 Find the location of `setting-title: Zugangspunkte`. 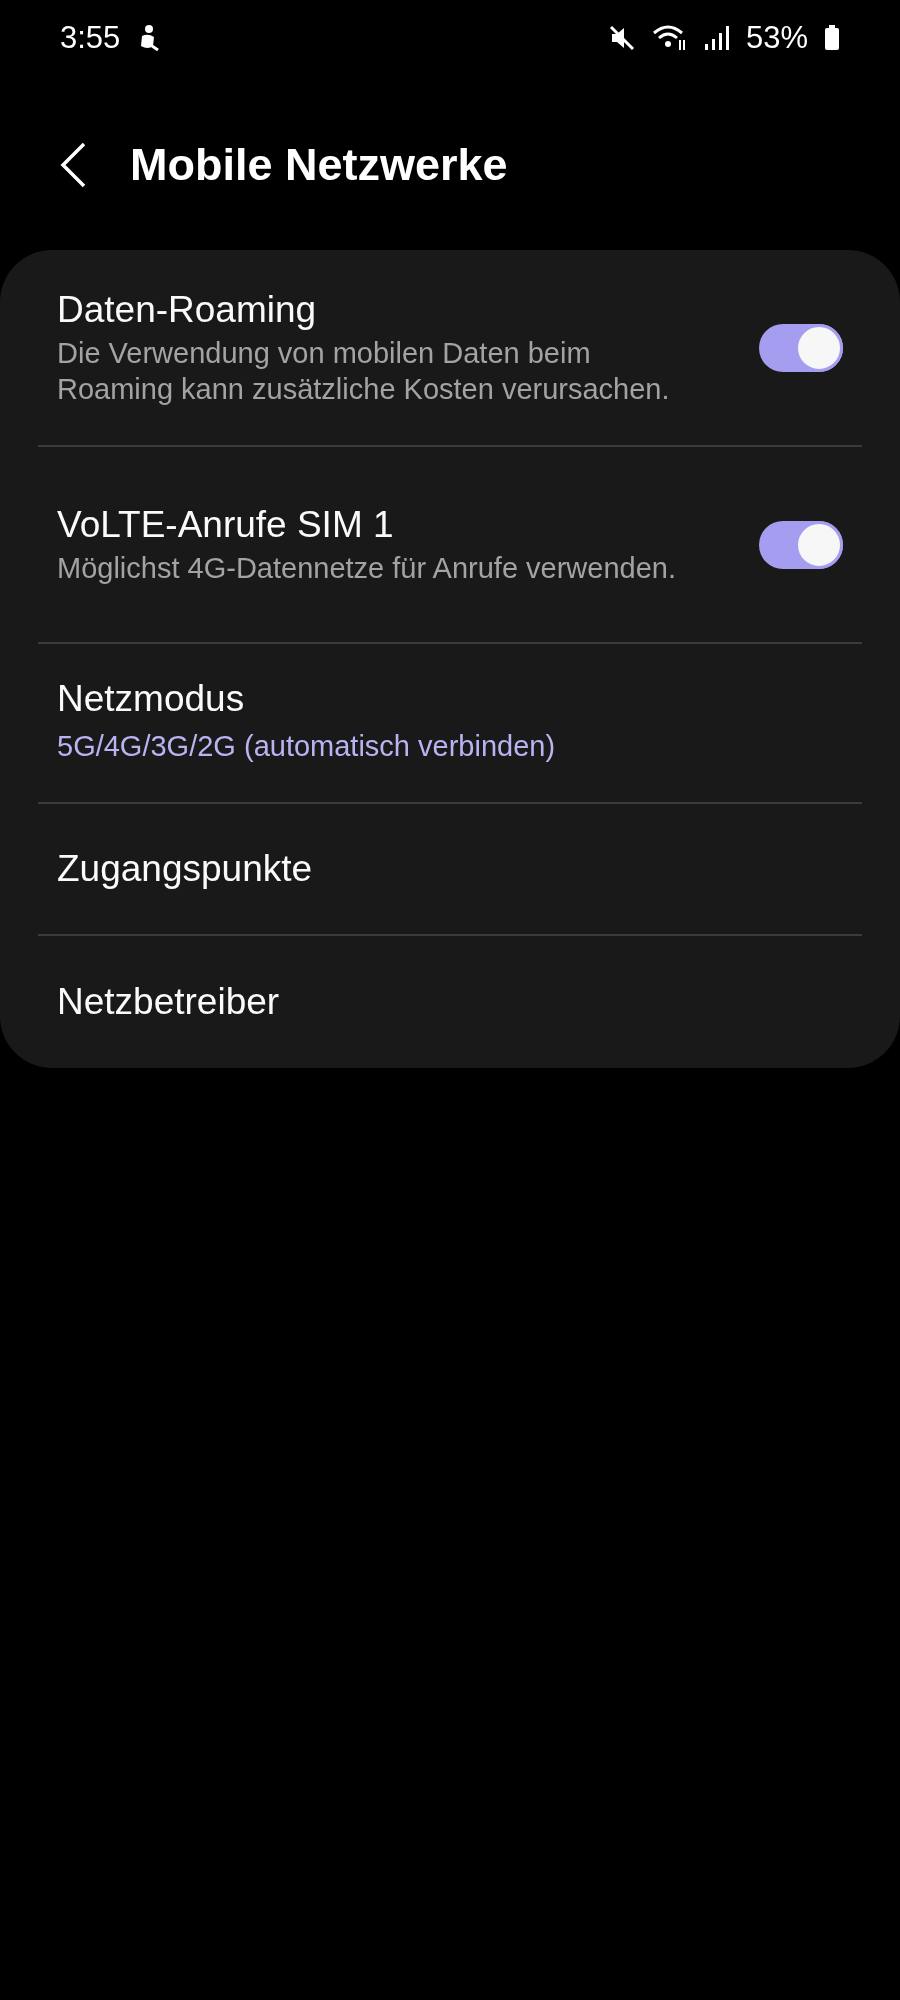

setting-title: Zugangspunkte is located at coordinates (185, 868).